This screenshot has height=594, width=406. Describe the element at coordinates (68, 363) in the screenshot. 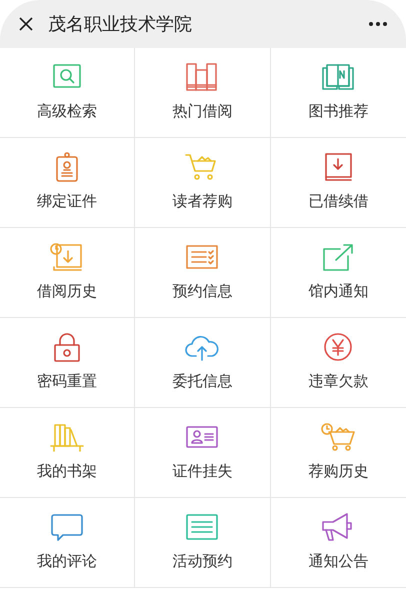

I see `menu-item: 密码重置` at that location.